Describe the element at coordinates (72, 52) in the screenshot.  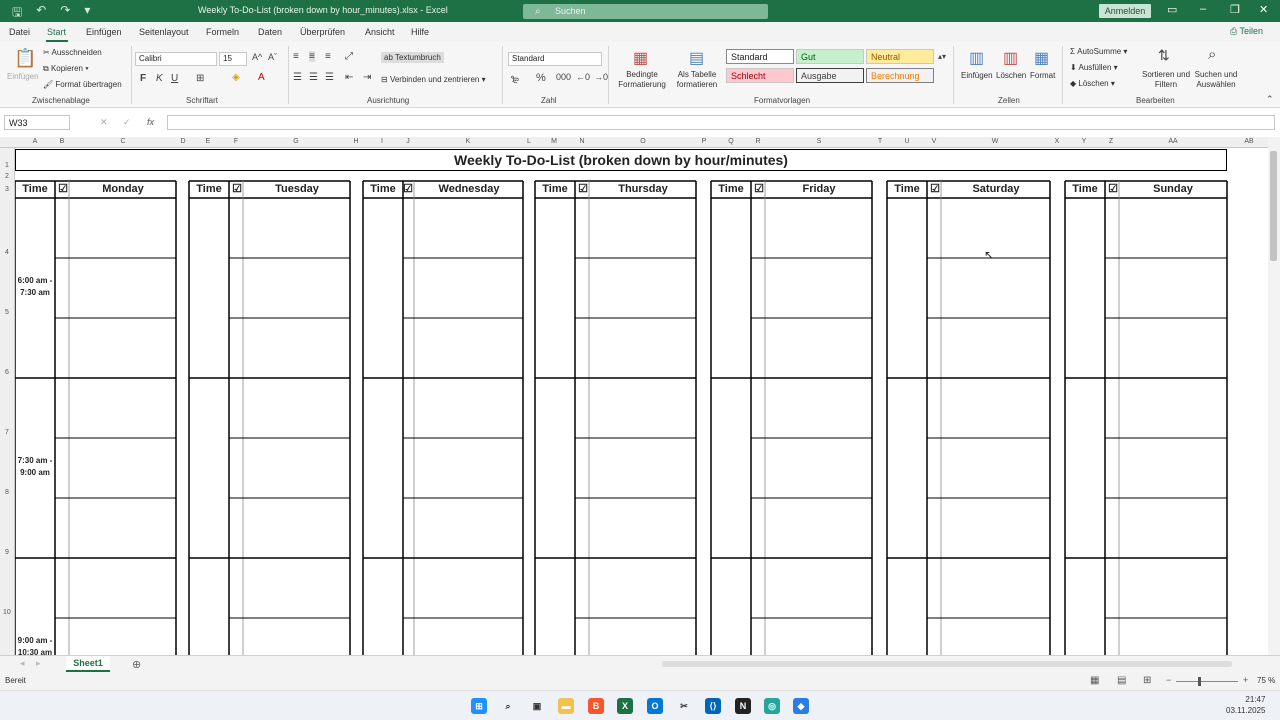
I see `cut-button: ✂ Ausschneiden` at that location.